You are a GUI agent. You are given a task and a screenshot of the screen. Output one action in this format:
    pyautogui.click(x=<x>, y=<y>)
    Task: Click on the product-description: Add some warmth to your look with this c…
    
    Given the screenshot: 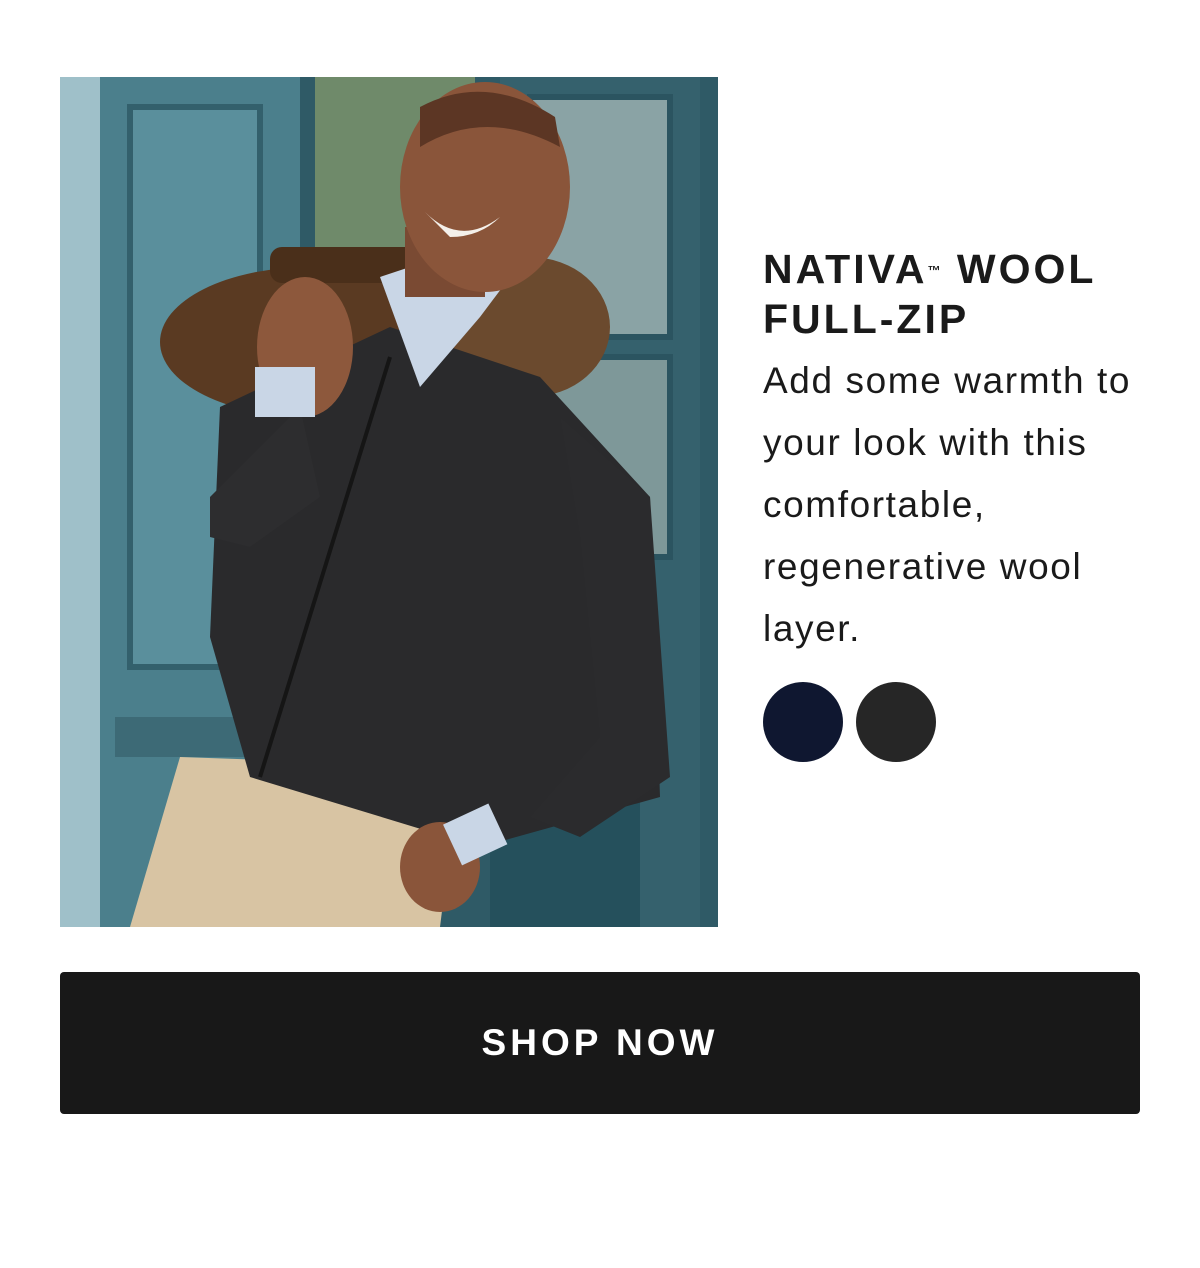 What is the action you would take?
    pyautogui.click(x=947, y=504)
    